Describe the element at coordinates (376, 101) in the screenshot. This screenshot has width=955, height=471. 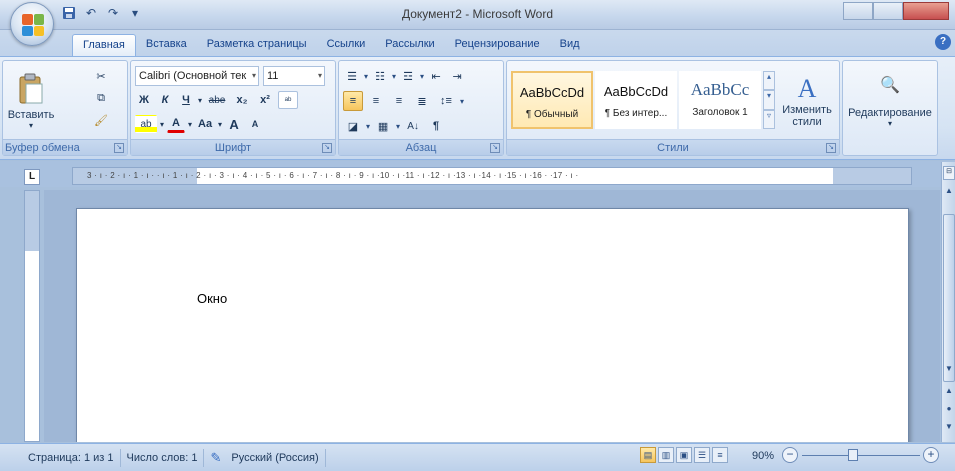
I see `align-center-icon: ≡` at that location.